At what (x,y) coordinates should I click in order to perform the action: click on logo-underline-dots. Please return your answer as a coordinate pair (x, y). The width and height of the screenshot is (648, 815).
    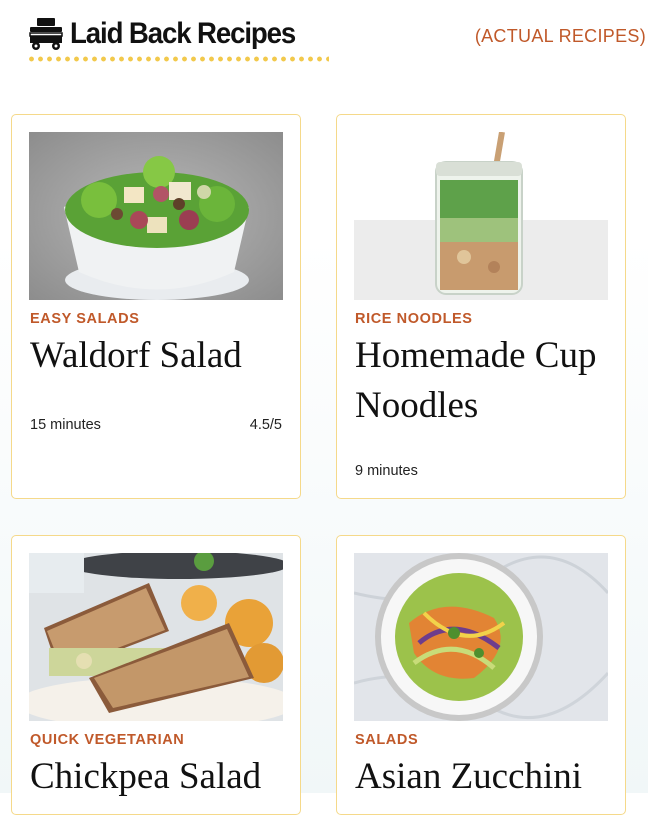
    Looking at the image, I should click on (178, 59).